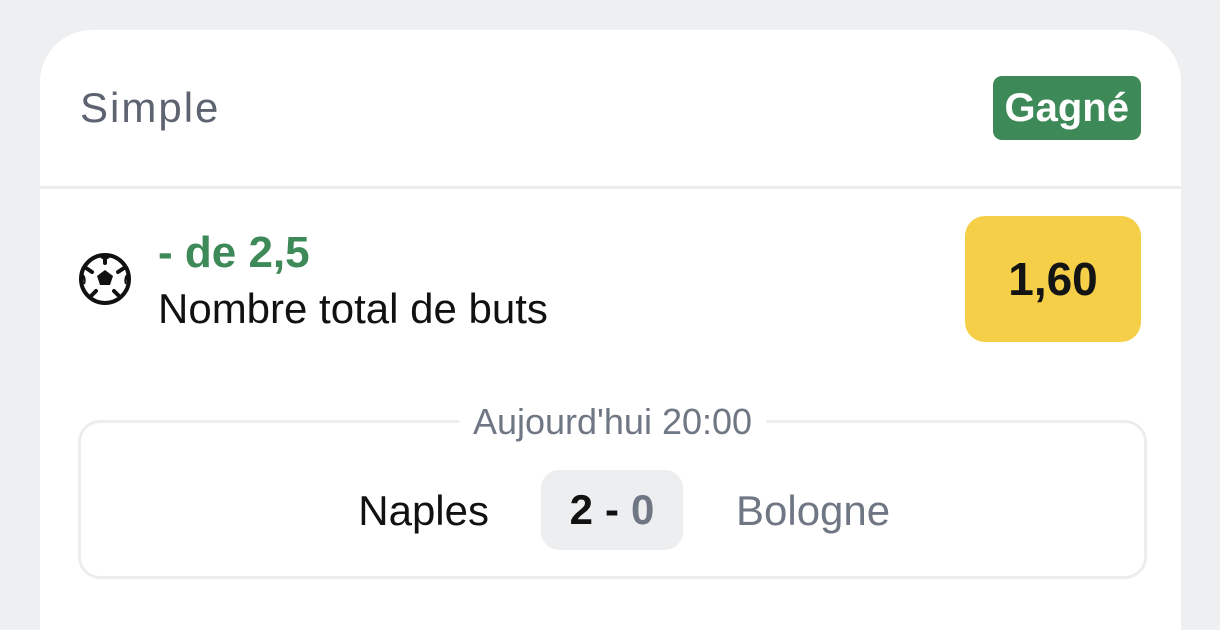 Image resolution: width=1220 pixels, height=630 pixels. Describe the element at coordinates (105, 279) in the screenshot. I see `soccer-ball-icon` at that location.